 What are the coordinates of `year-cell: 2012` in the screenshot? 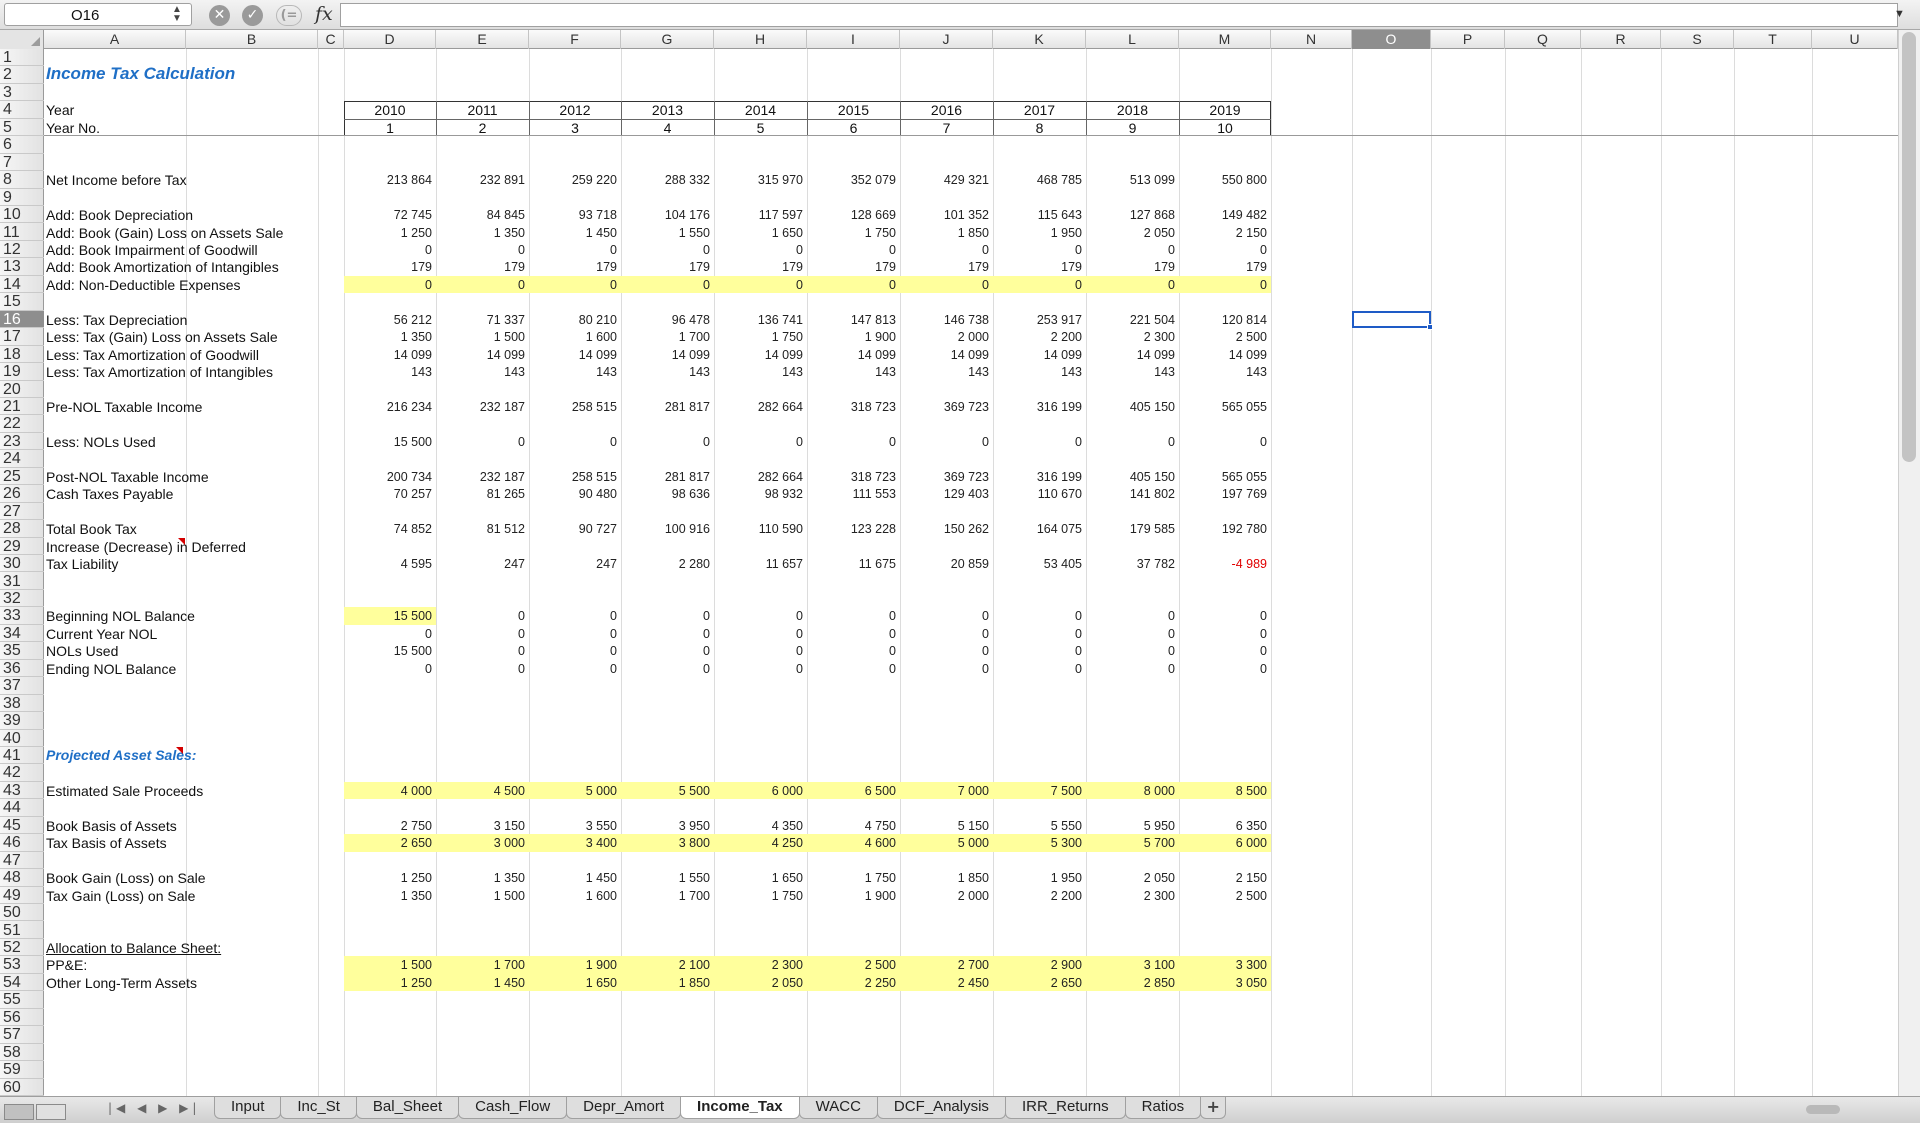 It's located at (575, 110).